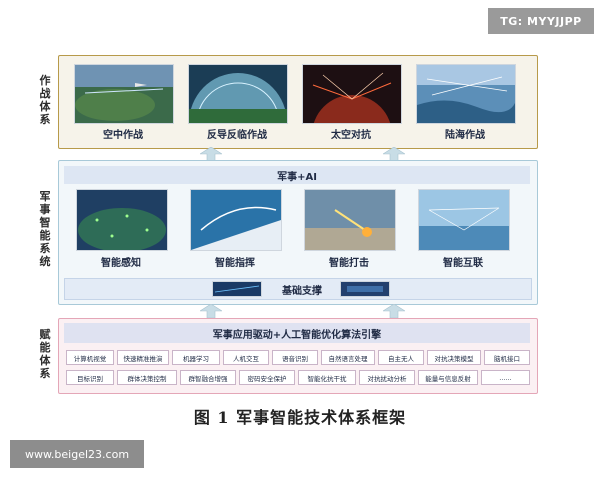 The image size is (600, 480). I want to click on side-label-combat-system: 作 战 体 系, so click(45, 100).